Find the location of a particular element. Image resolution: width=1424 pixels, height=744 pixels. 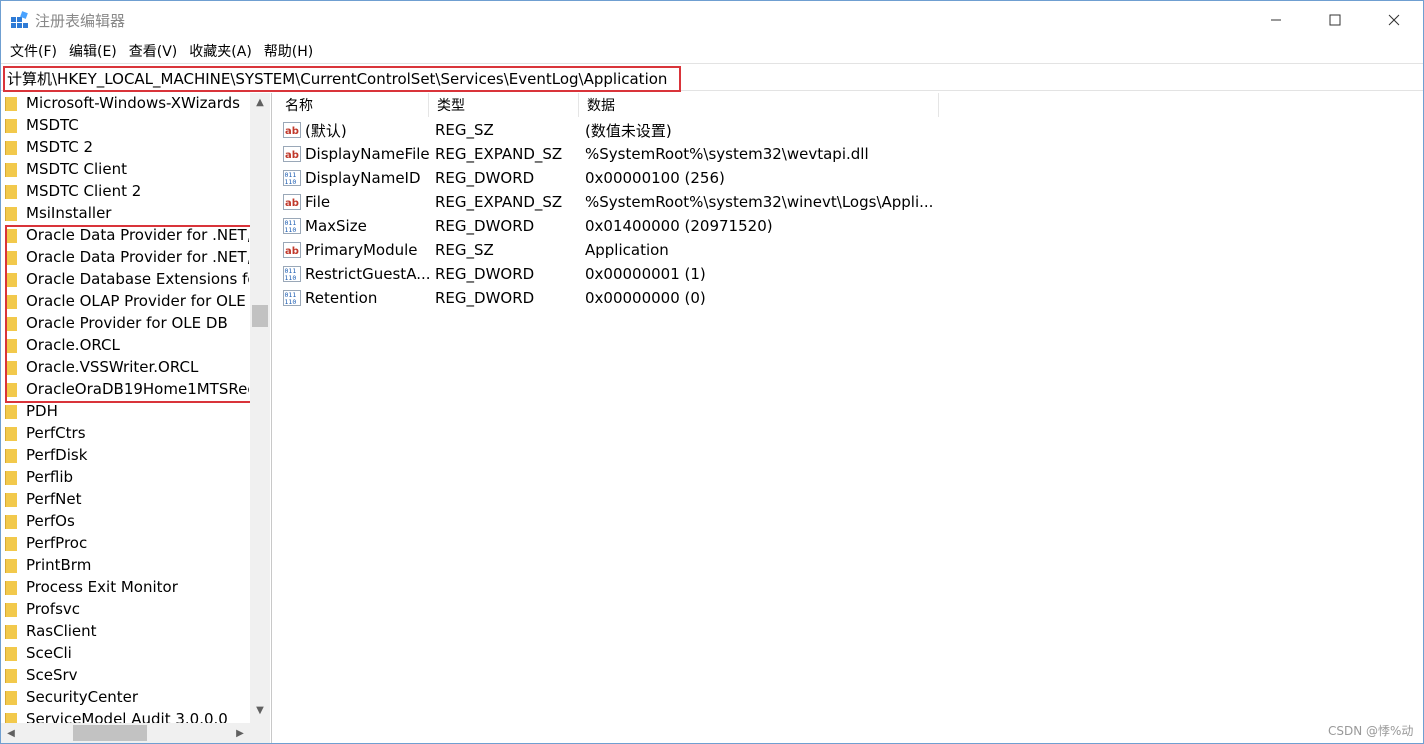

tree-item: MSDTC Client is located at coordinates (127, 169).